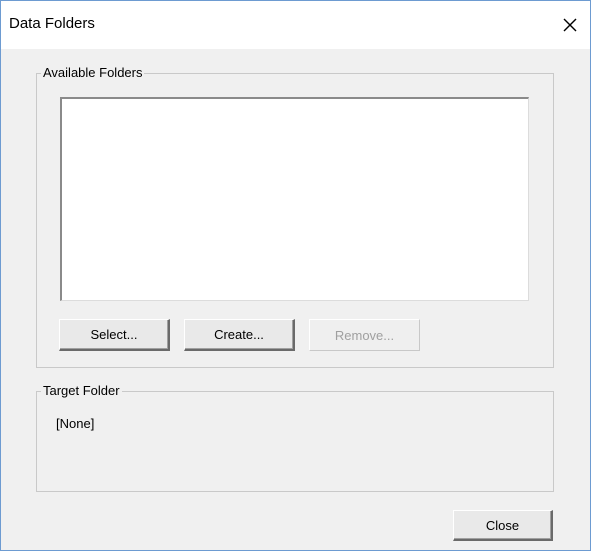  I want to click on window-close-button, so click(570, 25).